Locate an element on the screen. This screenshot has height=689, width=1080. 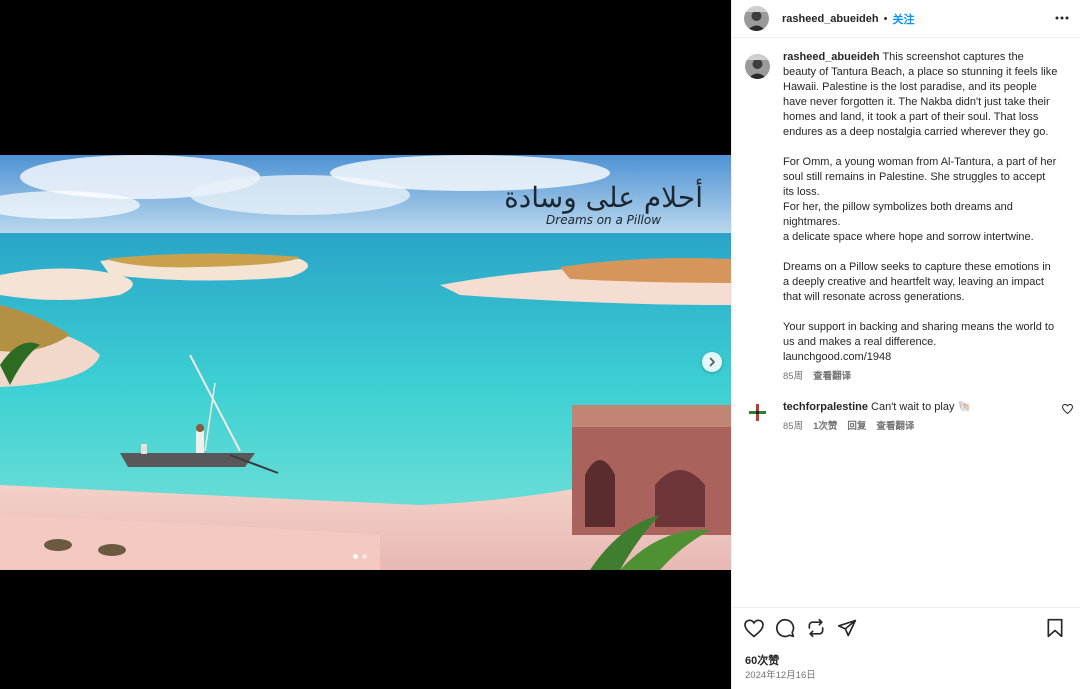
post-header: rasheed_abueideh • 关注 is located at coordinates (906, 19).